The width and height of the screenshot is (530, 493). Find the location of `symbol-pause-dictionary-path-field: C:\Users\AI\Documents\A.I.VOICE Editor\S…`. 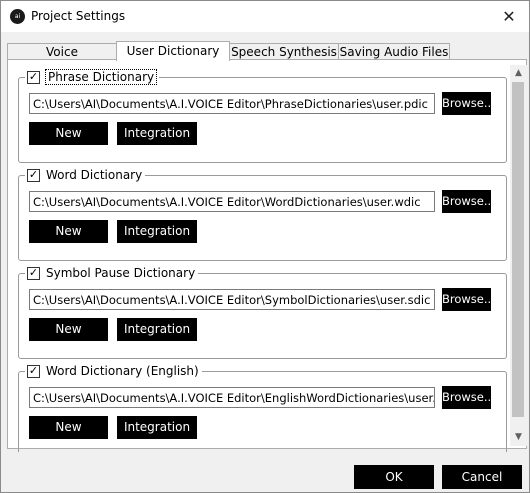

symbol-pause-dictionary-path-field: C:\Users\AI\Documents\A.I.VOICE Editor\S… is located at coordinates (232, 299).